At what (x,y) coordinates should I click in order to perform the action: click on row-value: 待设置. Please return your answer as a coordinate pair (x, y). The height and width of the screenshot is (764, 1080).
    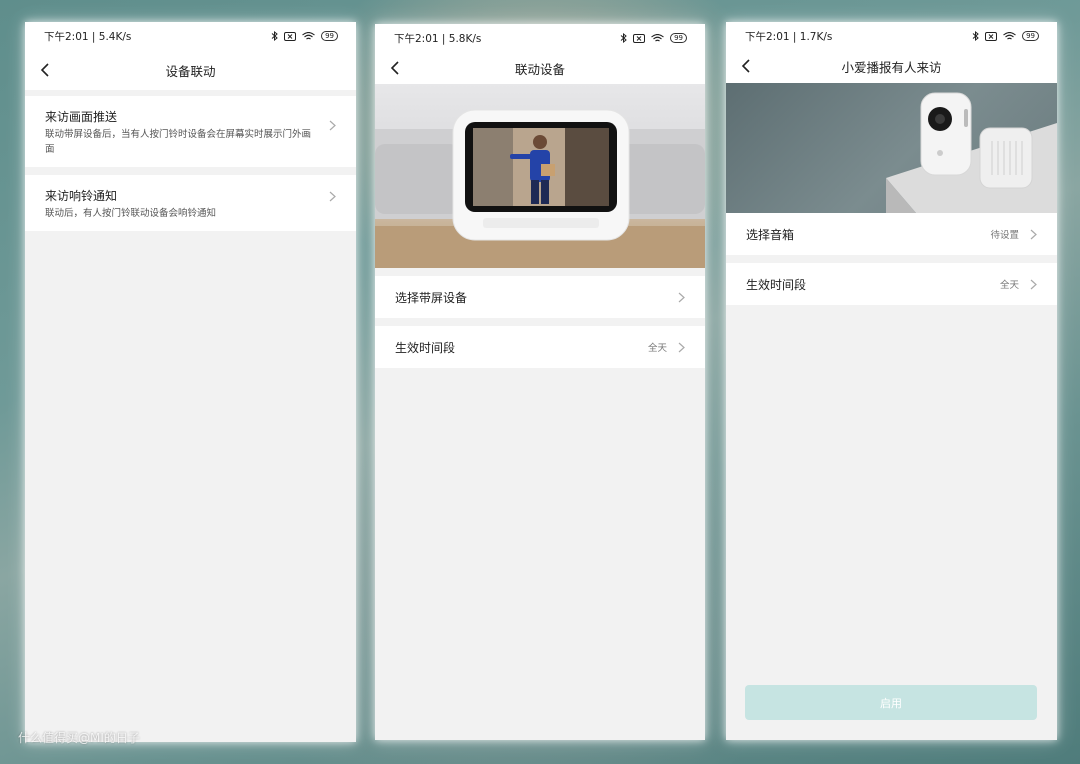
    Looking at the image, I should click on (1004, 235).